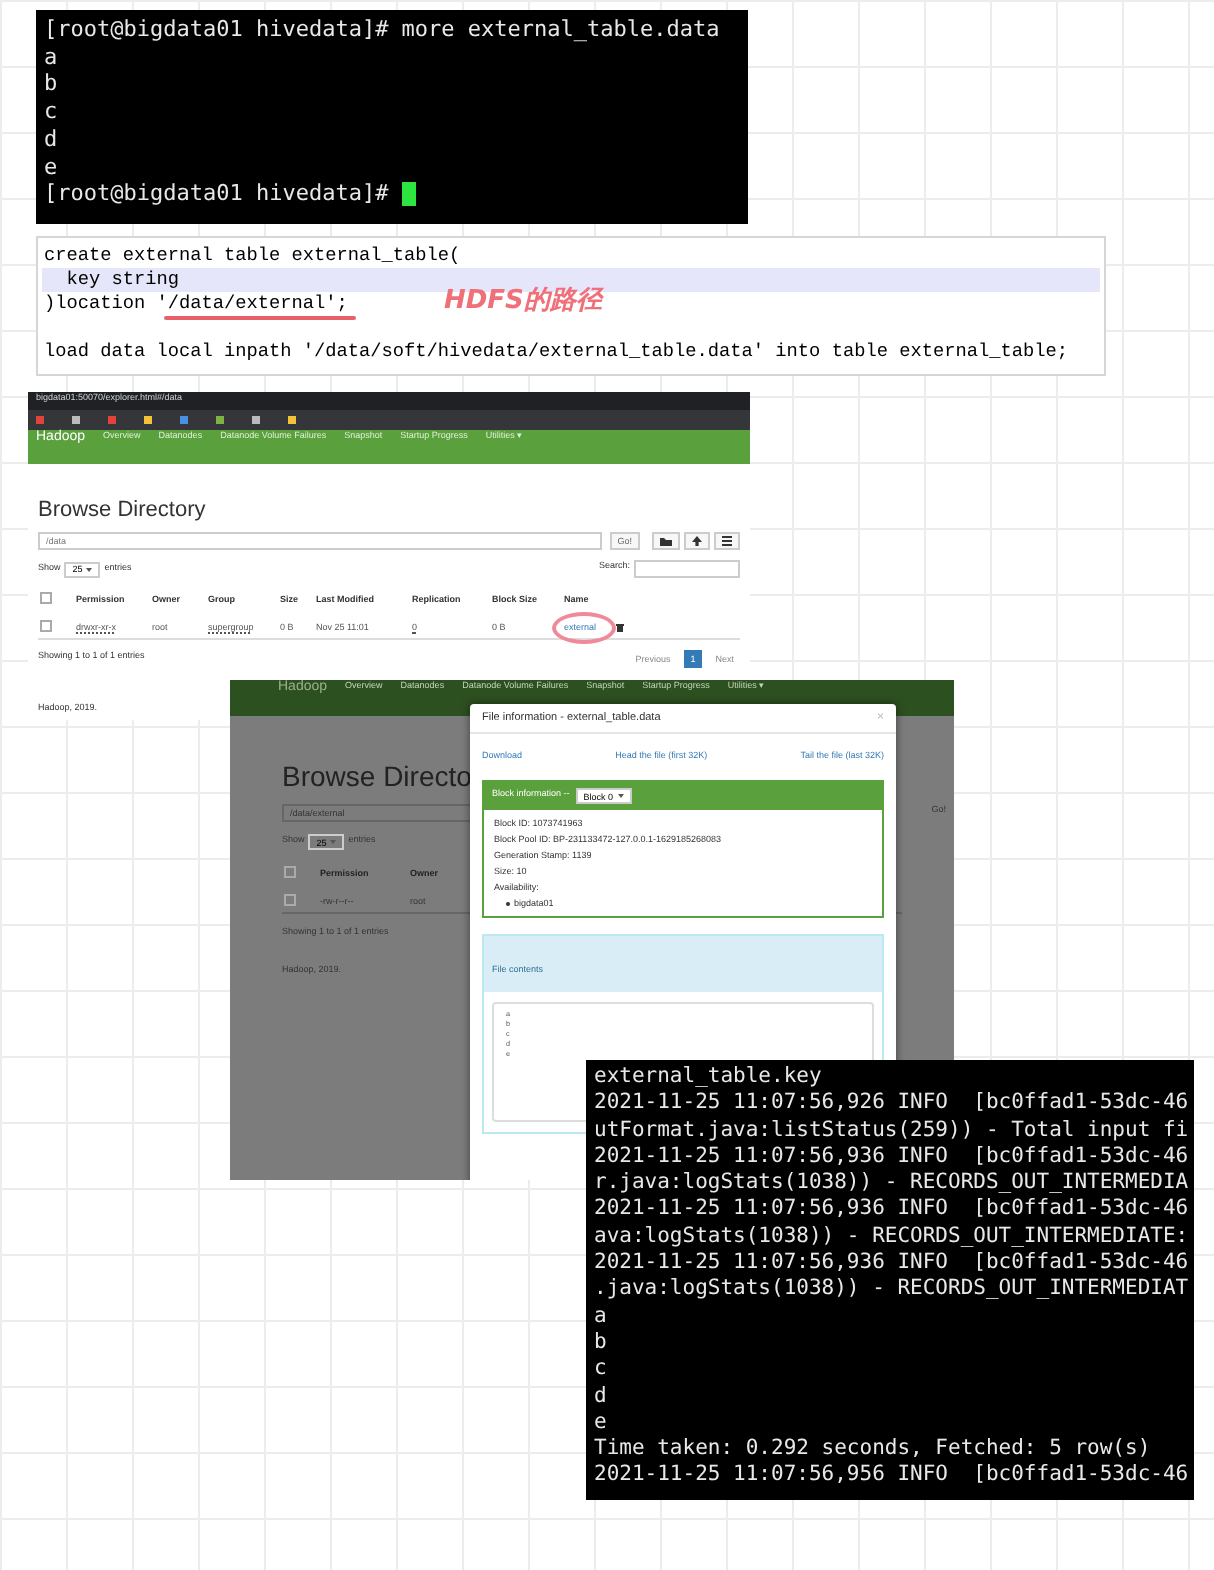 The width and height of the screenshot is (1214, 1570). What do you see at coordinates (891, 1476) in the screenshot?
I see `terminal-line: 2021-11-25 11:07:56,956 INFO [bc0ffad1-53dc-46` at bounding box center [891, 1476].